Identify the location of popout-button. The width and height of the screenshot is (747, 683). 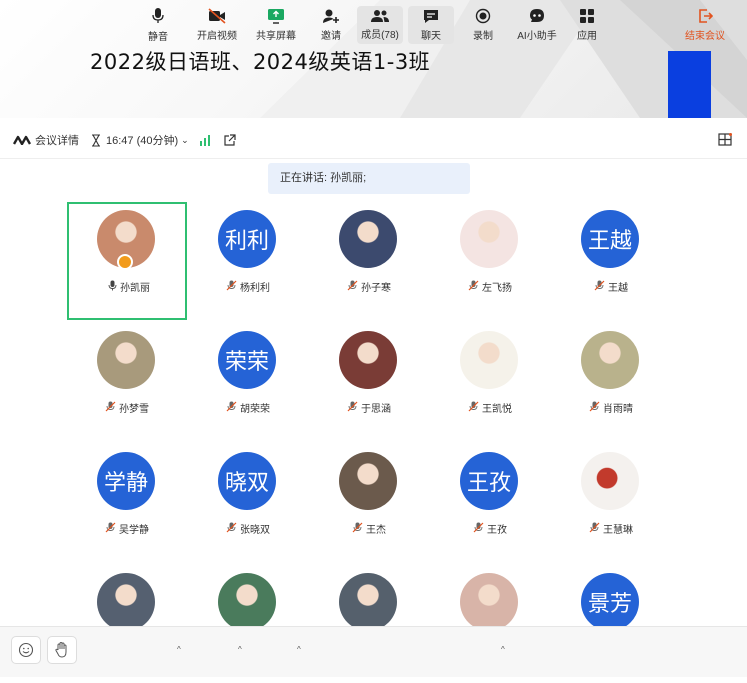
(229, 140).